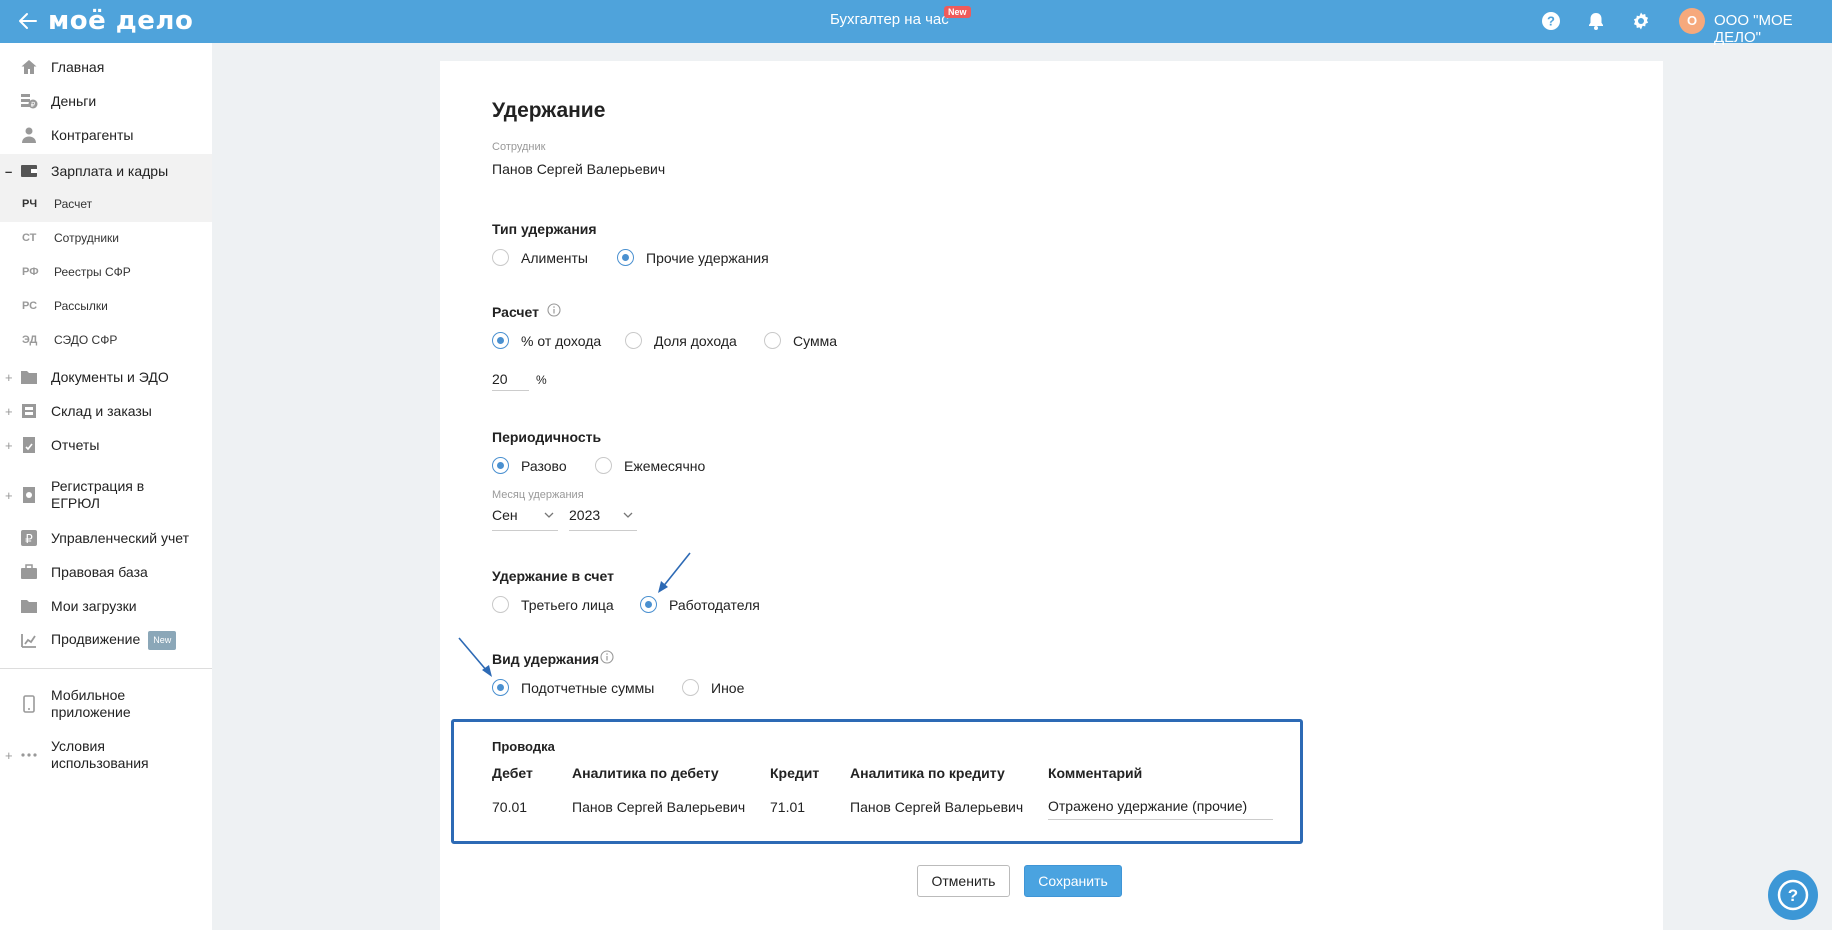  I want to click on organization-name: ООО "МОЕ ДЕЛО", so click(1773, 29).